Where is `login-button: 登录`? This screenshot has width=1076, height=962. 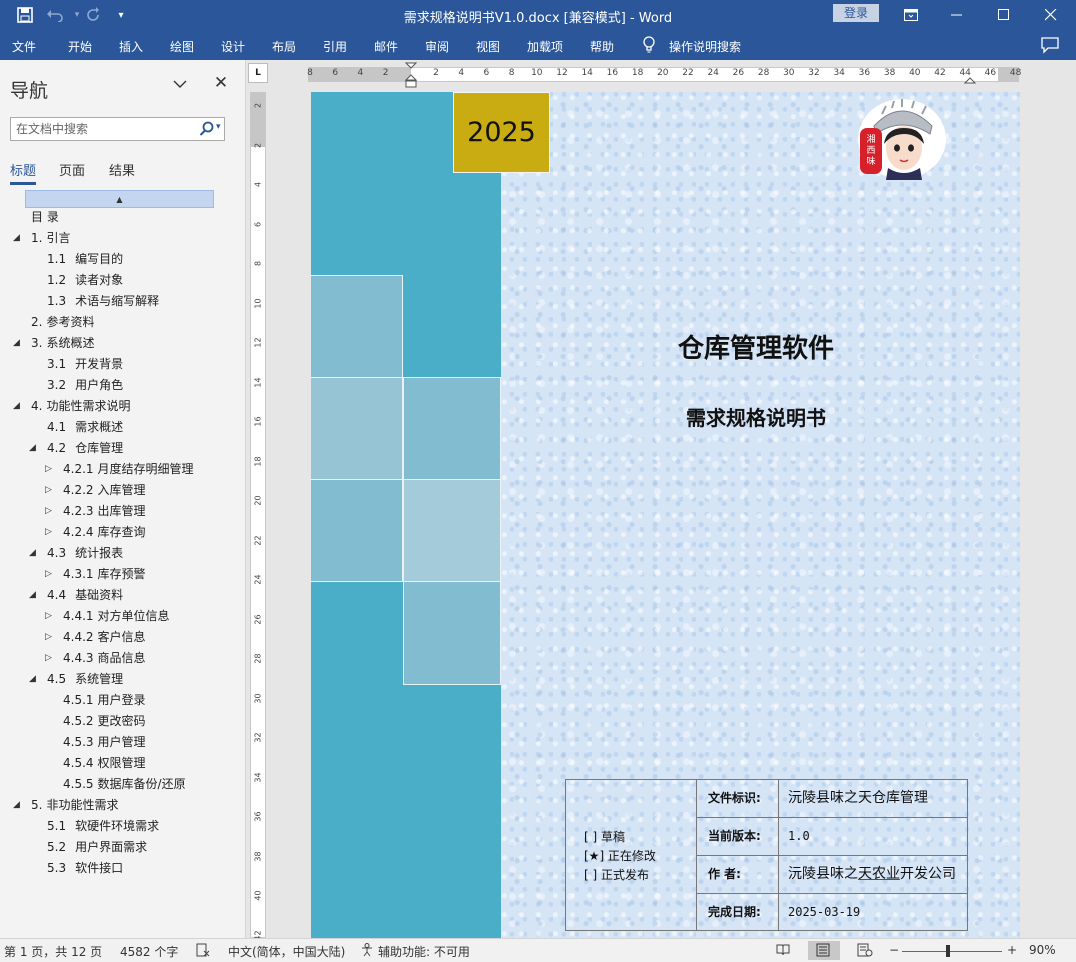 login-button: 登录 is located at coordinates (856, 13).